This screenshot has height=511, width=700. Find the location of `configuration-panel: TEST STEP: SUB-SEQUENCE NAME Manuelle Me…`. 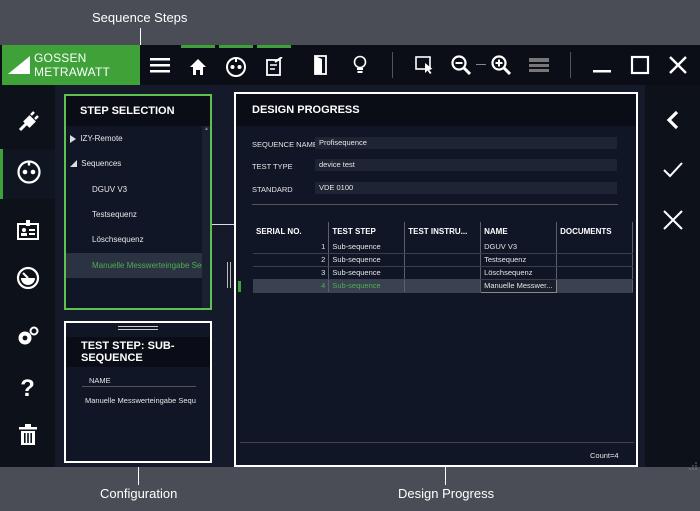

configuration-panel: TEST STEP: SUB-SEQUENCE NAME Manuelle Me… is located at coordinates (138, 392).